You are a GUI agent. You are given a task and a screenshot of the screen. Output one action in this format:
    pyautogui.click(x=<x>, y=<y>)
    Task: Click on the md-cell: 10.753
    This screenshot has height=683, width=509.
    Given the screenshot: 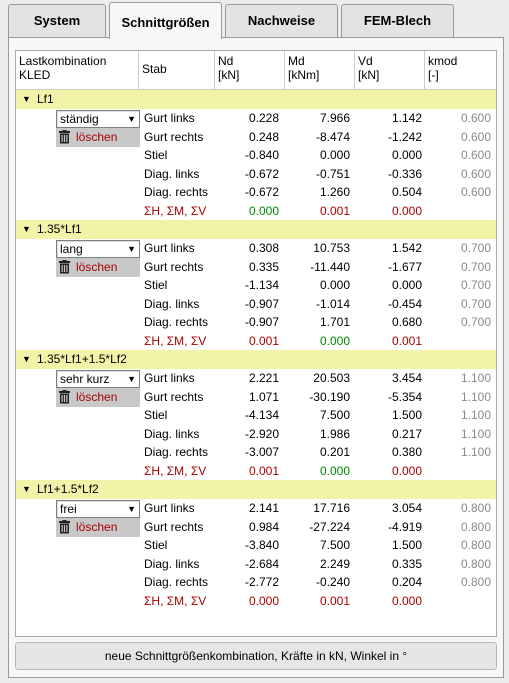 What is the action you would take?
    pyautogui.click(x=331, y=248)
    